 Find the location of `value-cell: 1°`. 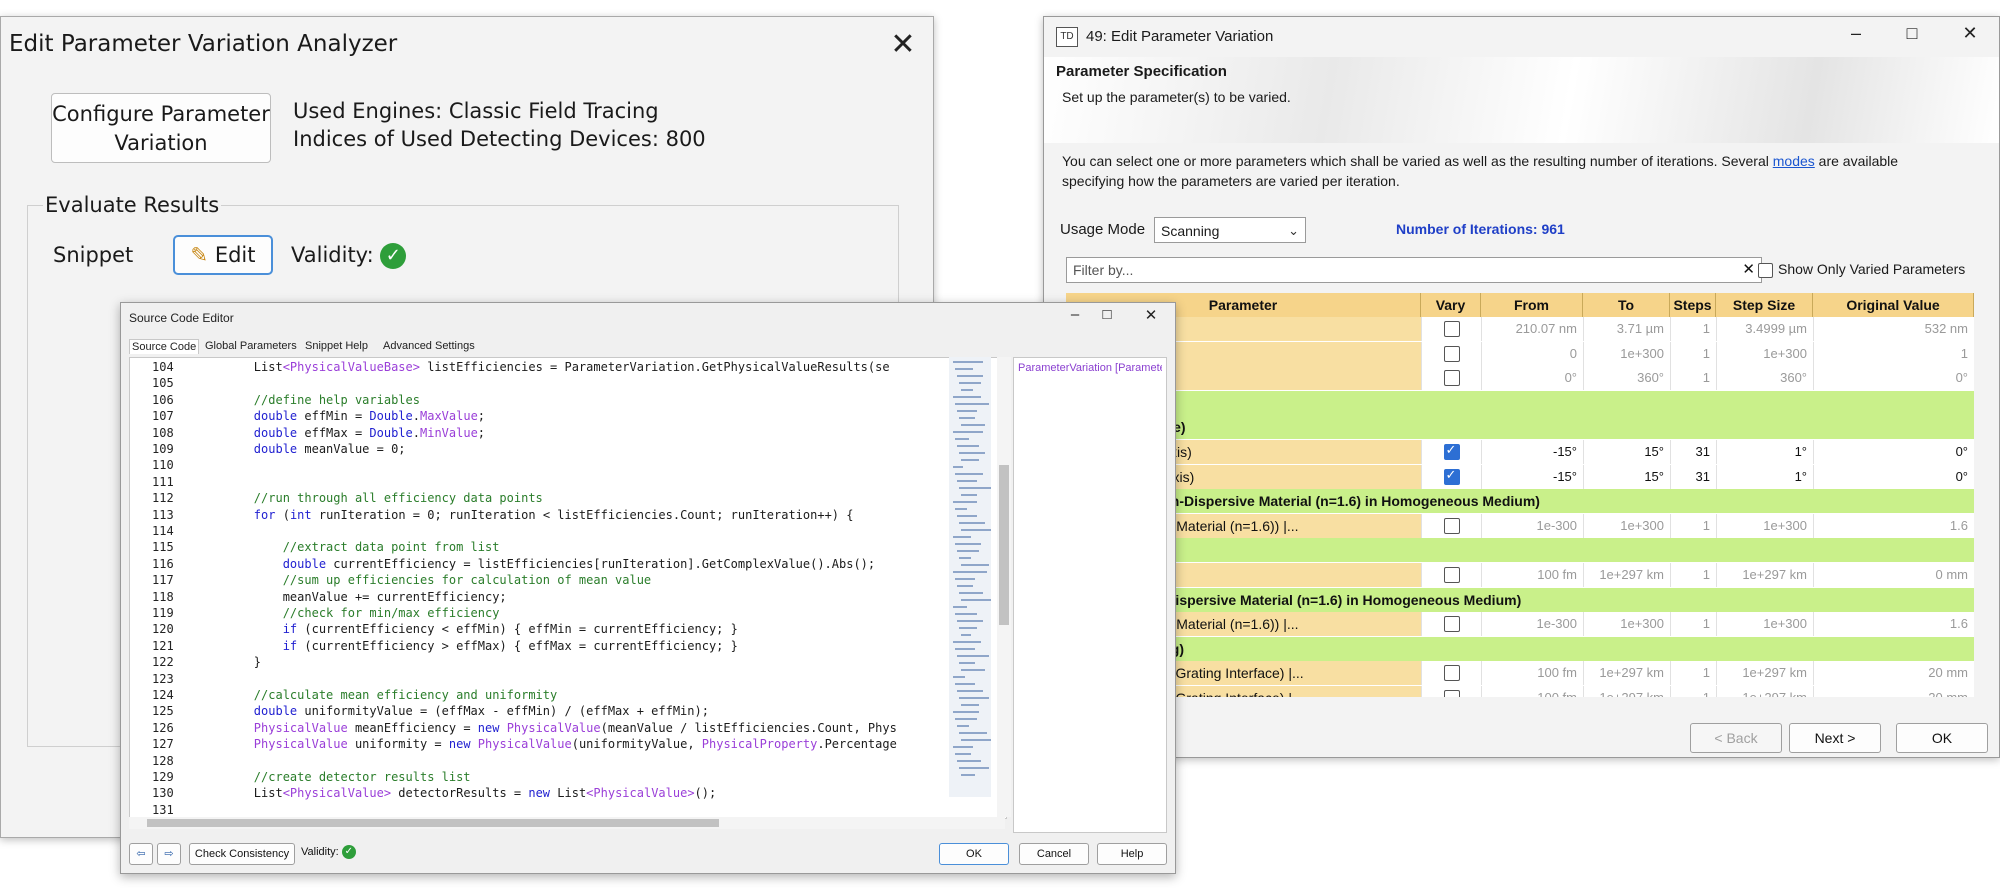

value-cell: 1° is located at coordinates (1764, 476).